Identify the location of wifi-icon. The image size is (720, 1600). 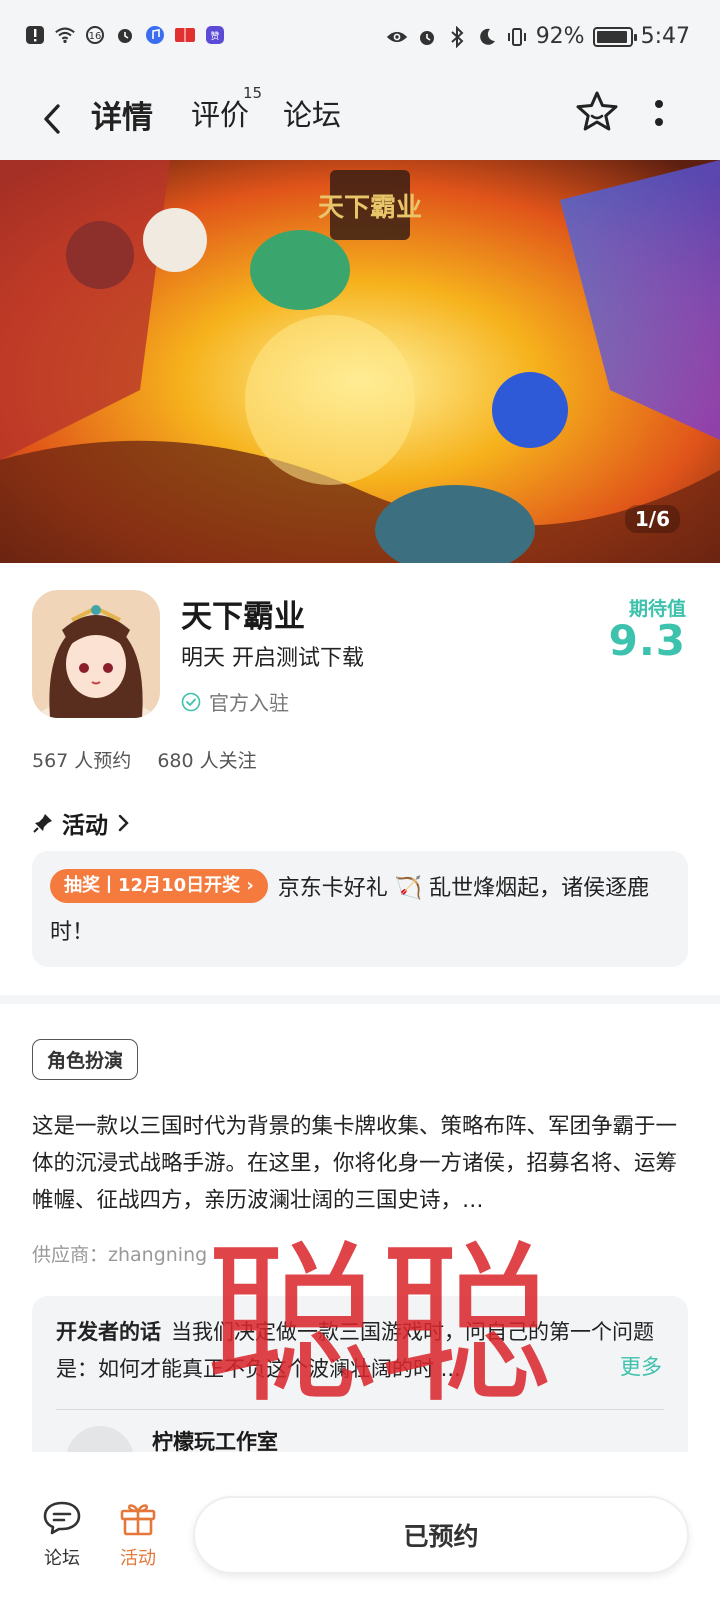
(65, 35).